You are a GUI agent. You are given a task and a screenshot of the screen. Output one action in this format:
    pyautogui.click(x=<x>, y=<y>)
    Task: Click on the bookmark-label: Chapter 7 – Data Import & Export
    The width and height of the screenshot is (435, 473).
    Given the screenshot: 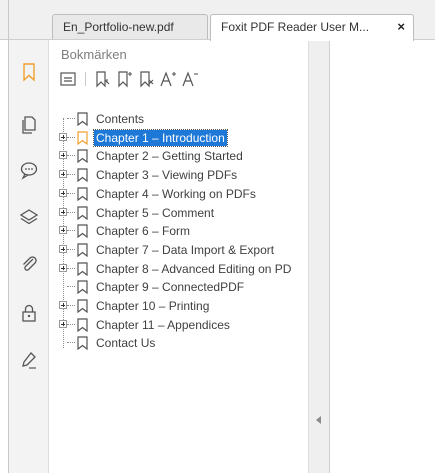 What is the action you would take?
    pyautogui.click(x=185, y=249)
    